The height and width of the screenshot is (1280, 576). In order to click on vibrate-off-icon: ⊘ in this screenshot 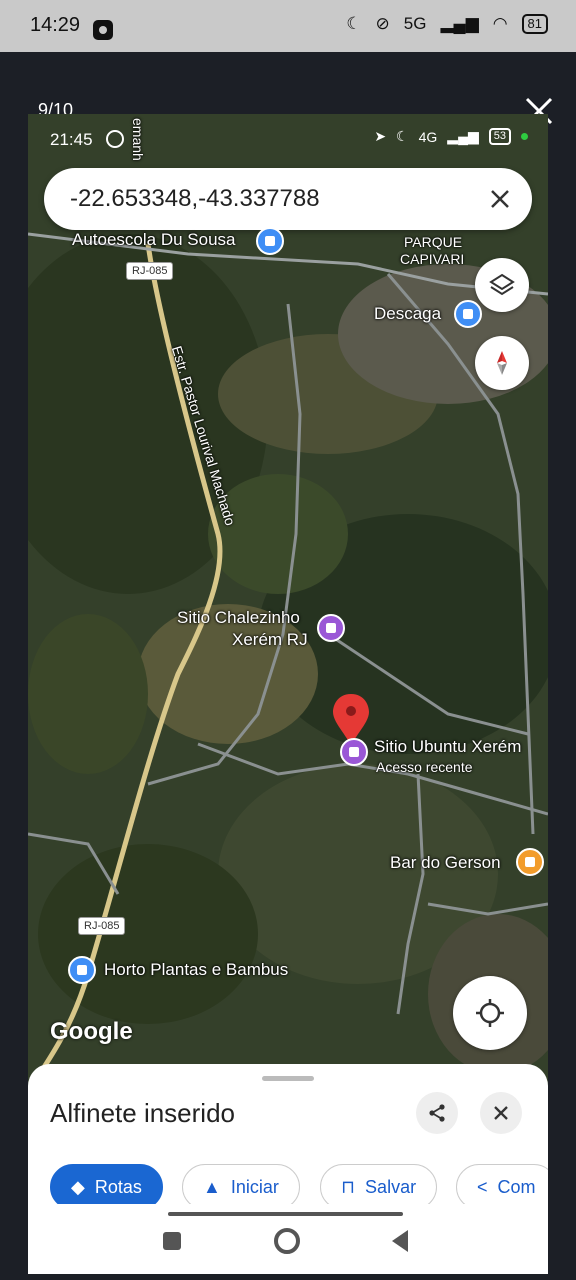, I will do `click(382, 23)`.